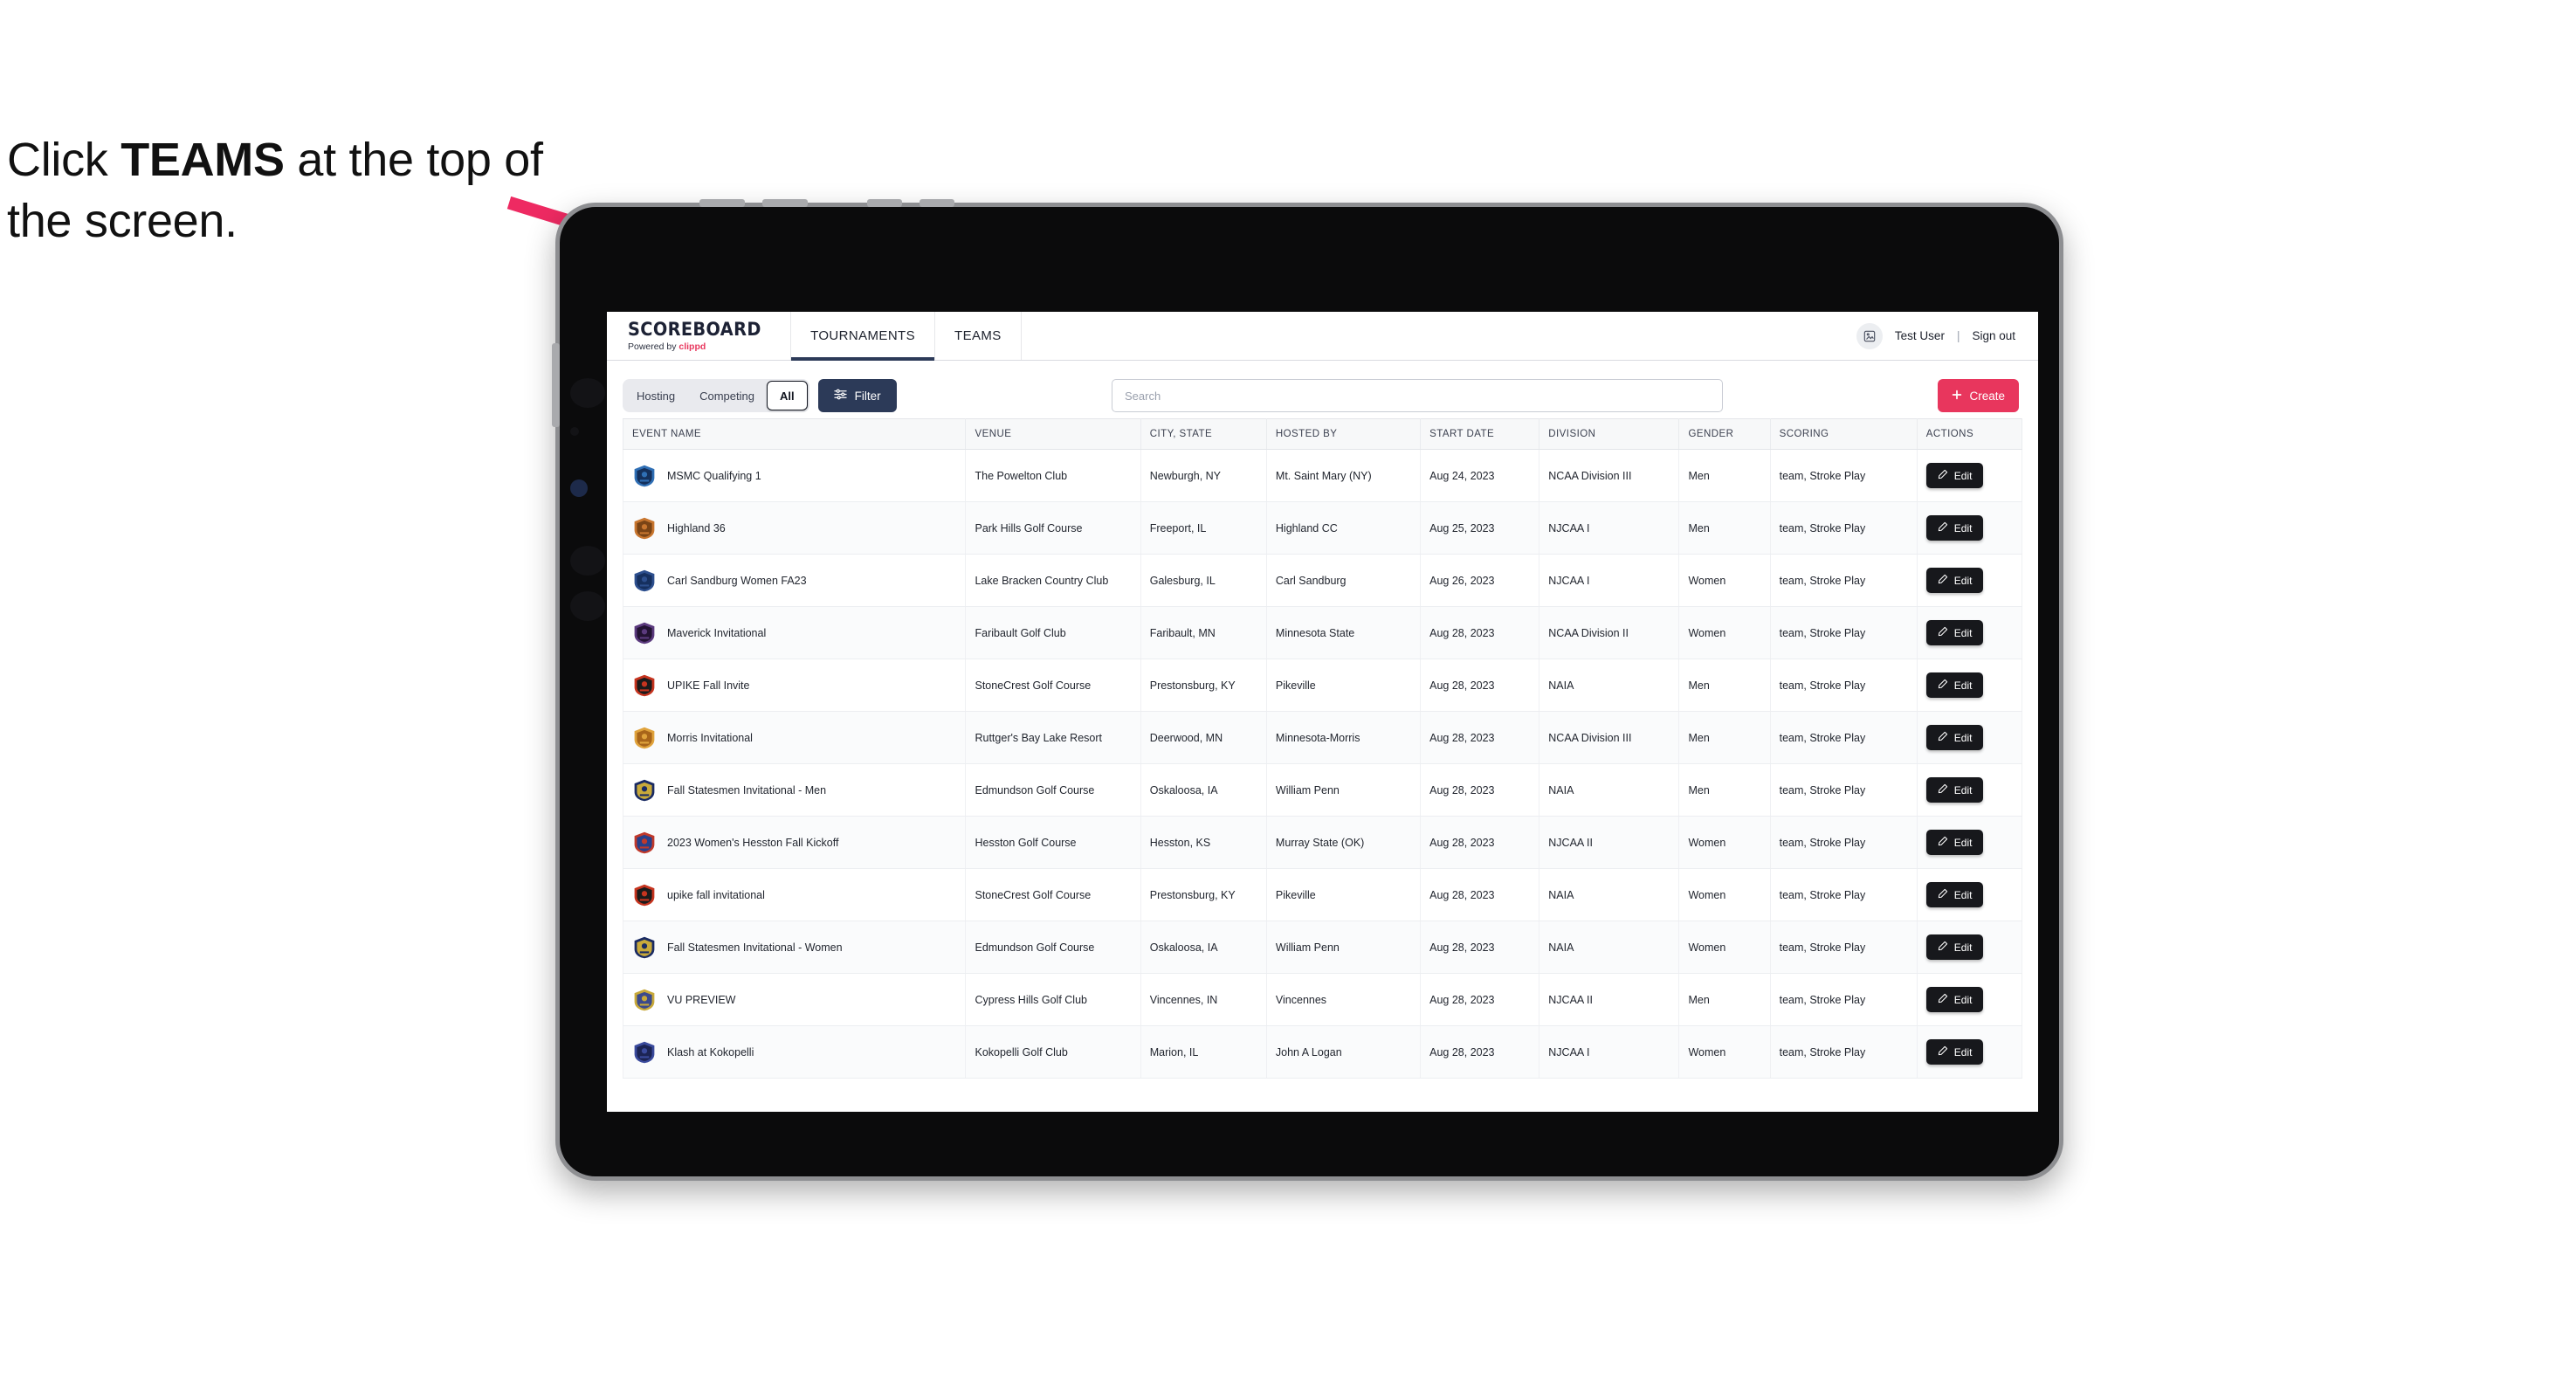 The height and width of the screenshot is (1386, 2576). Describe the element at coordinates (1724, 434) in the screenshot. I see `col-gender: GENDER` at that location.